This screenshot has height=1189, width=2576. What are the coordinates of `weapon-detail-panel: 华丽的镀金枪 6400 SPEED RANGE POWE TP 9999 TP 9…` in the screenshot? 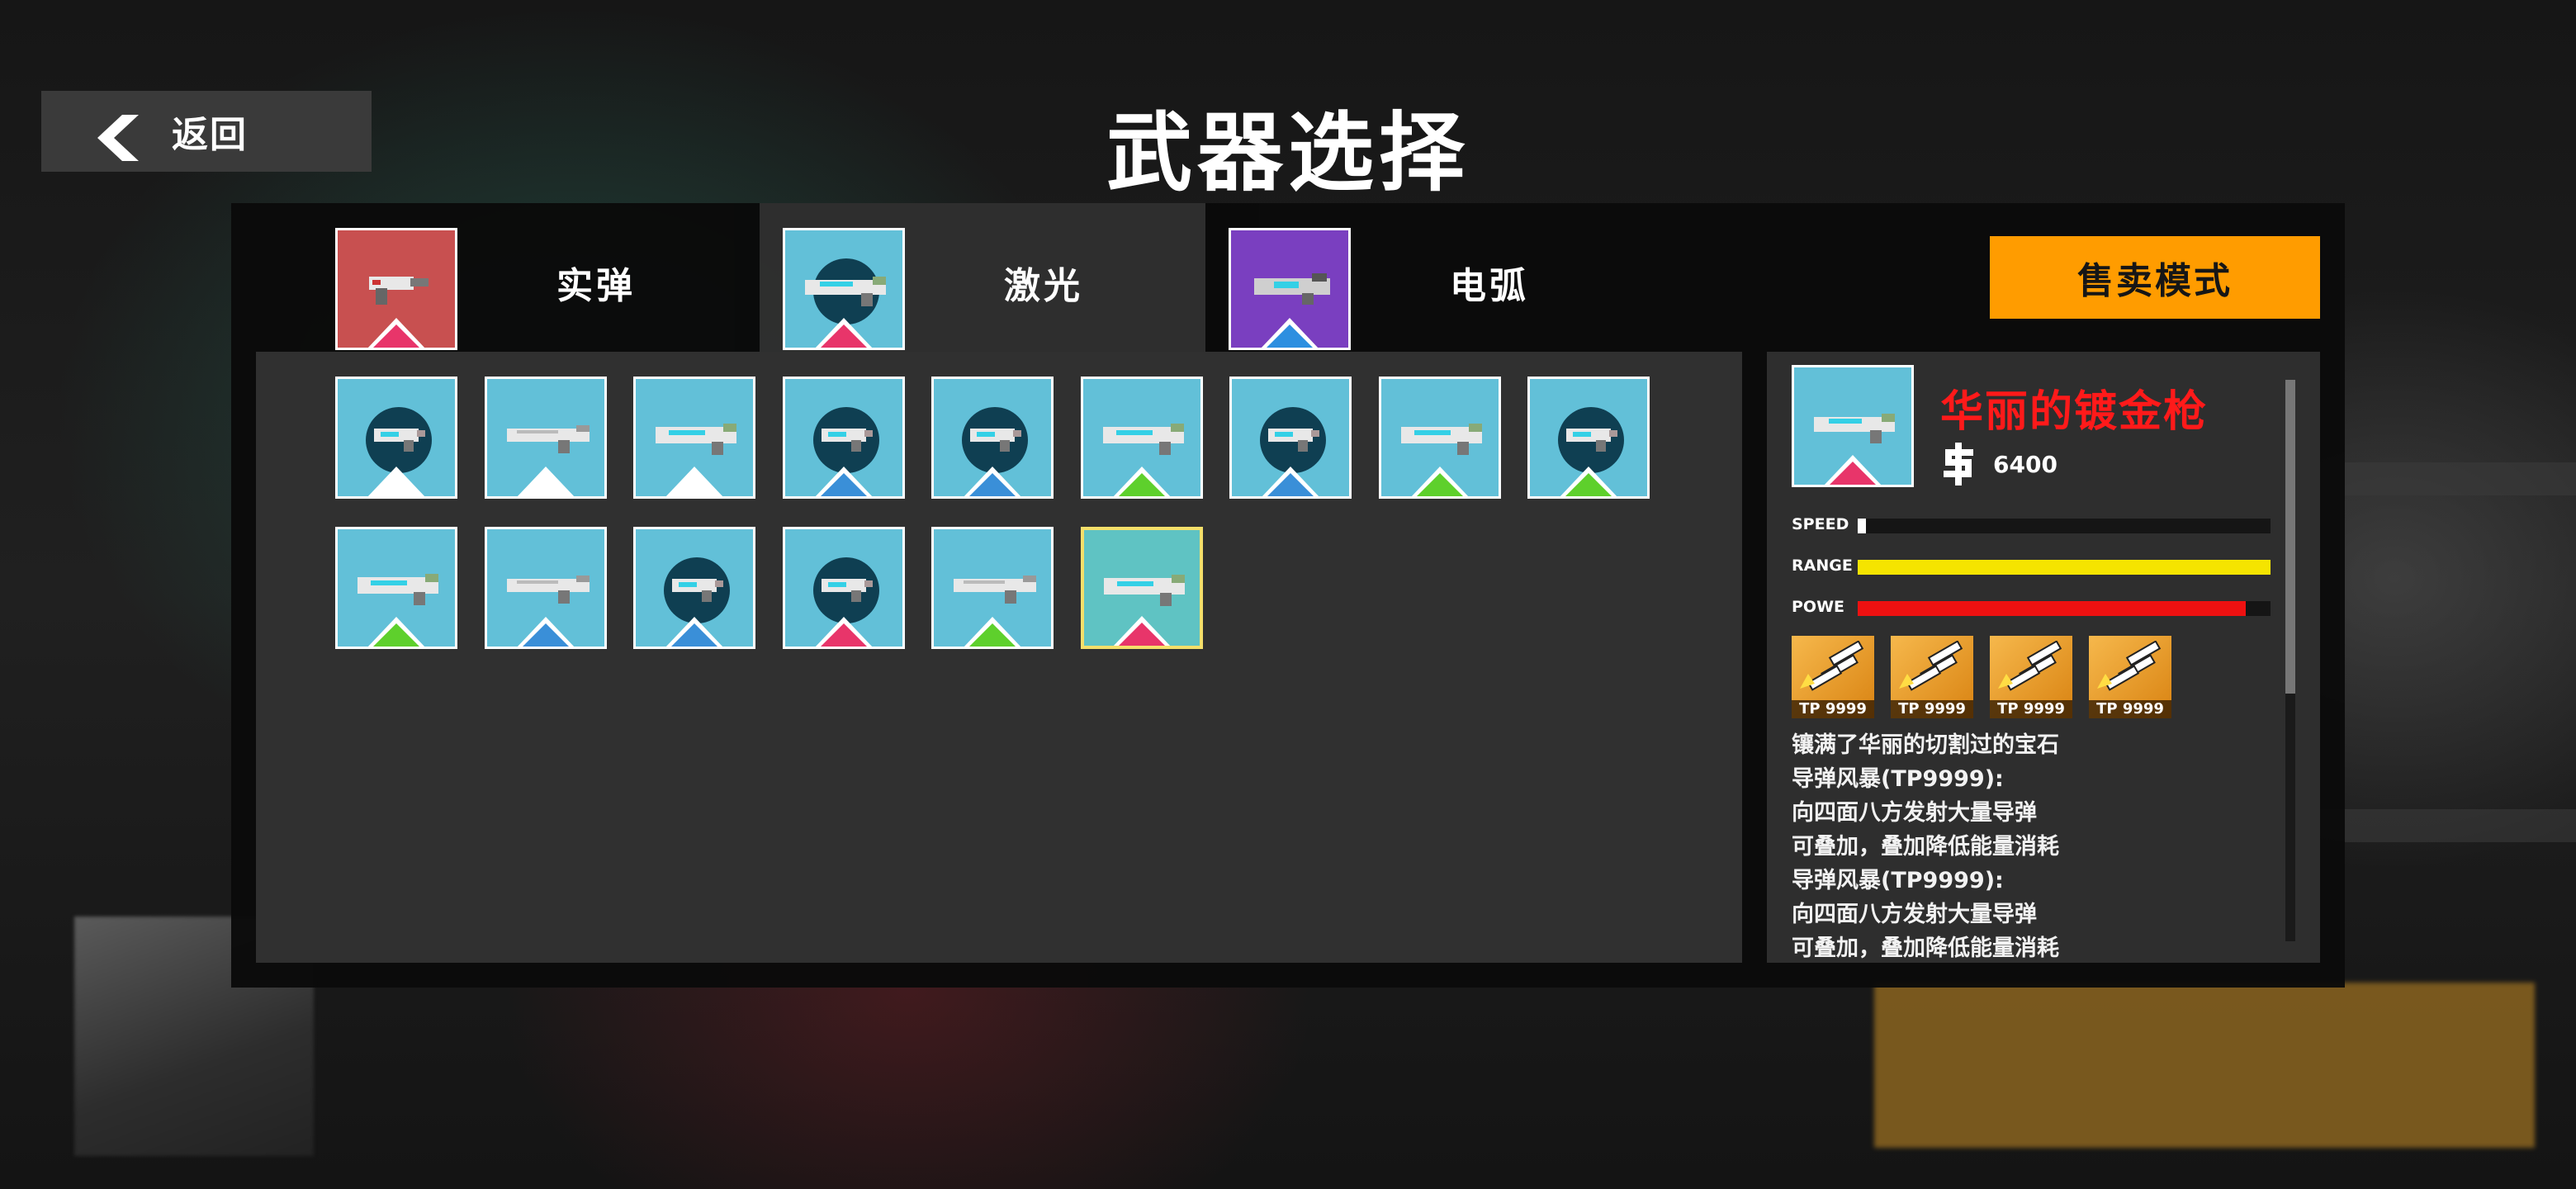 It's located at (2043, 657).